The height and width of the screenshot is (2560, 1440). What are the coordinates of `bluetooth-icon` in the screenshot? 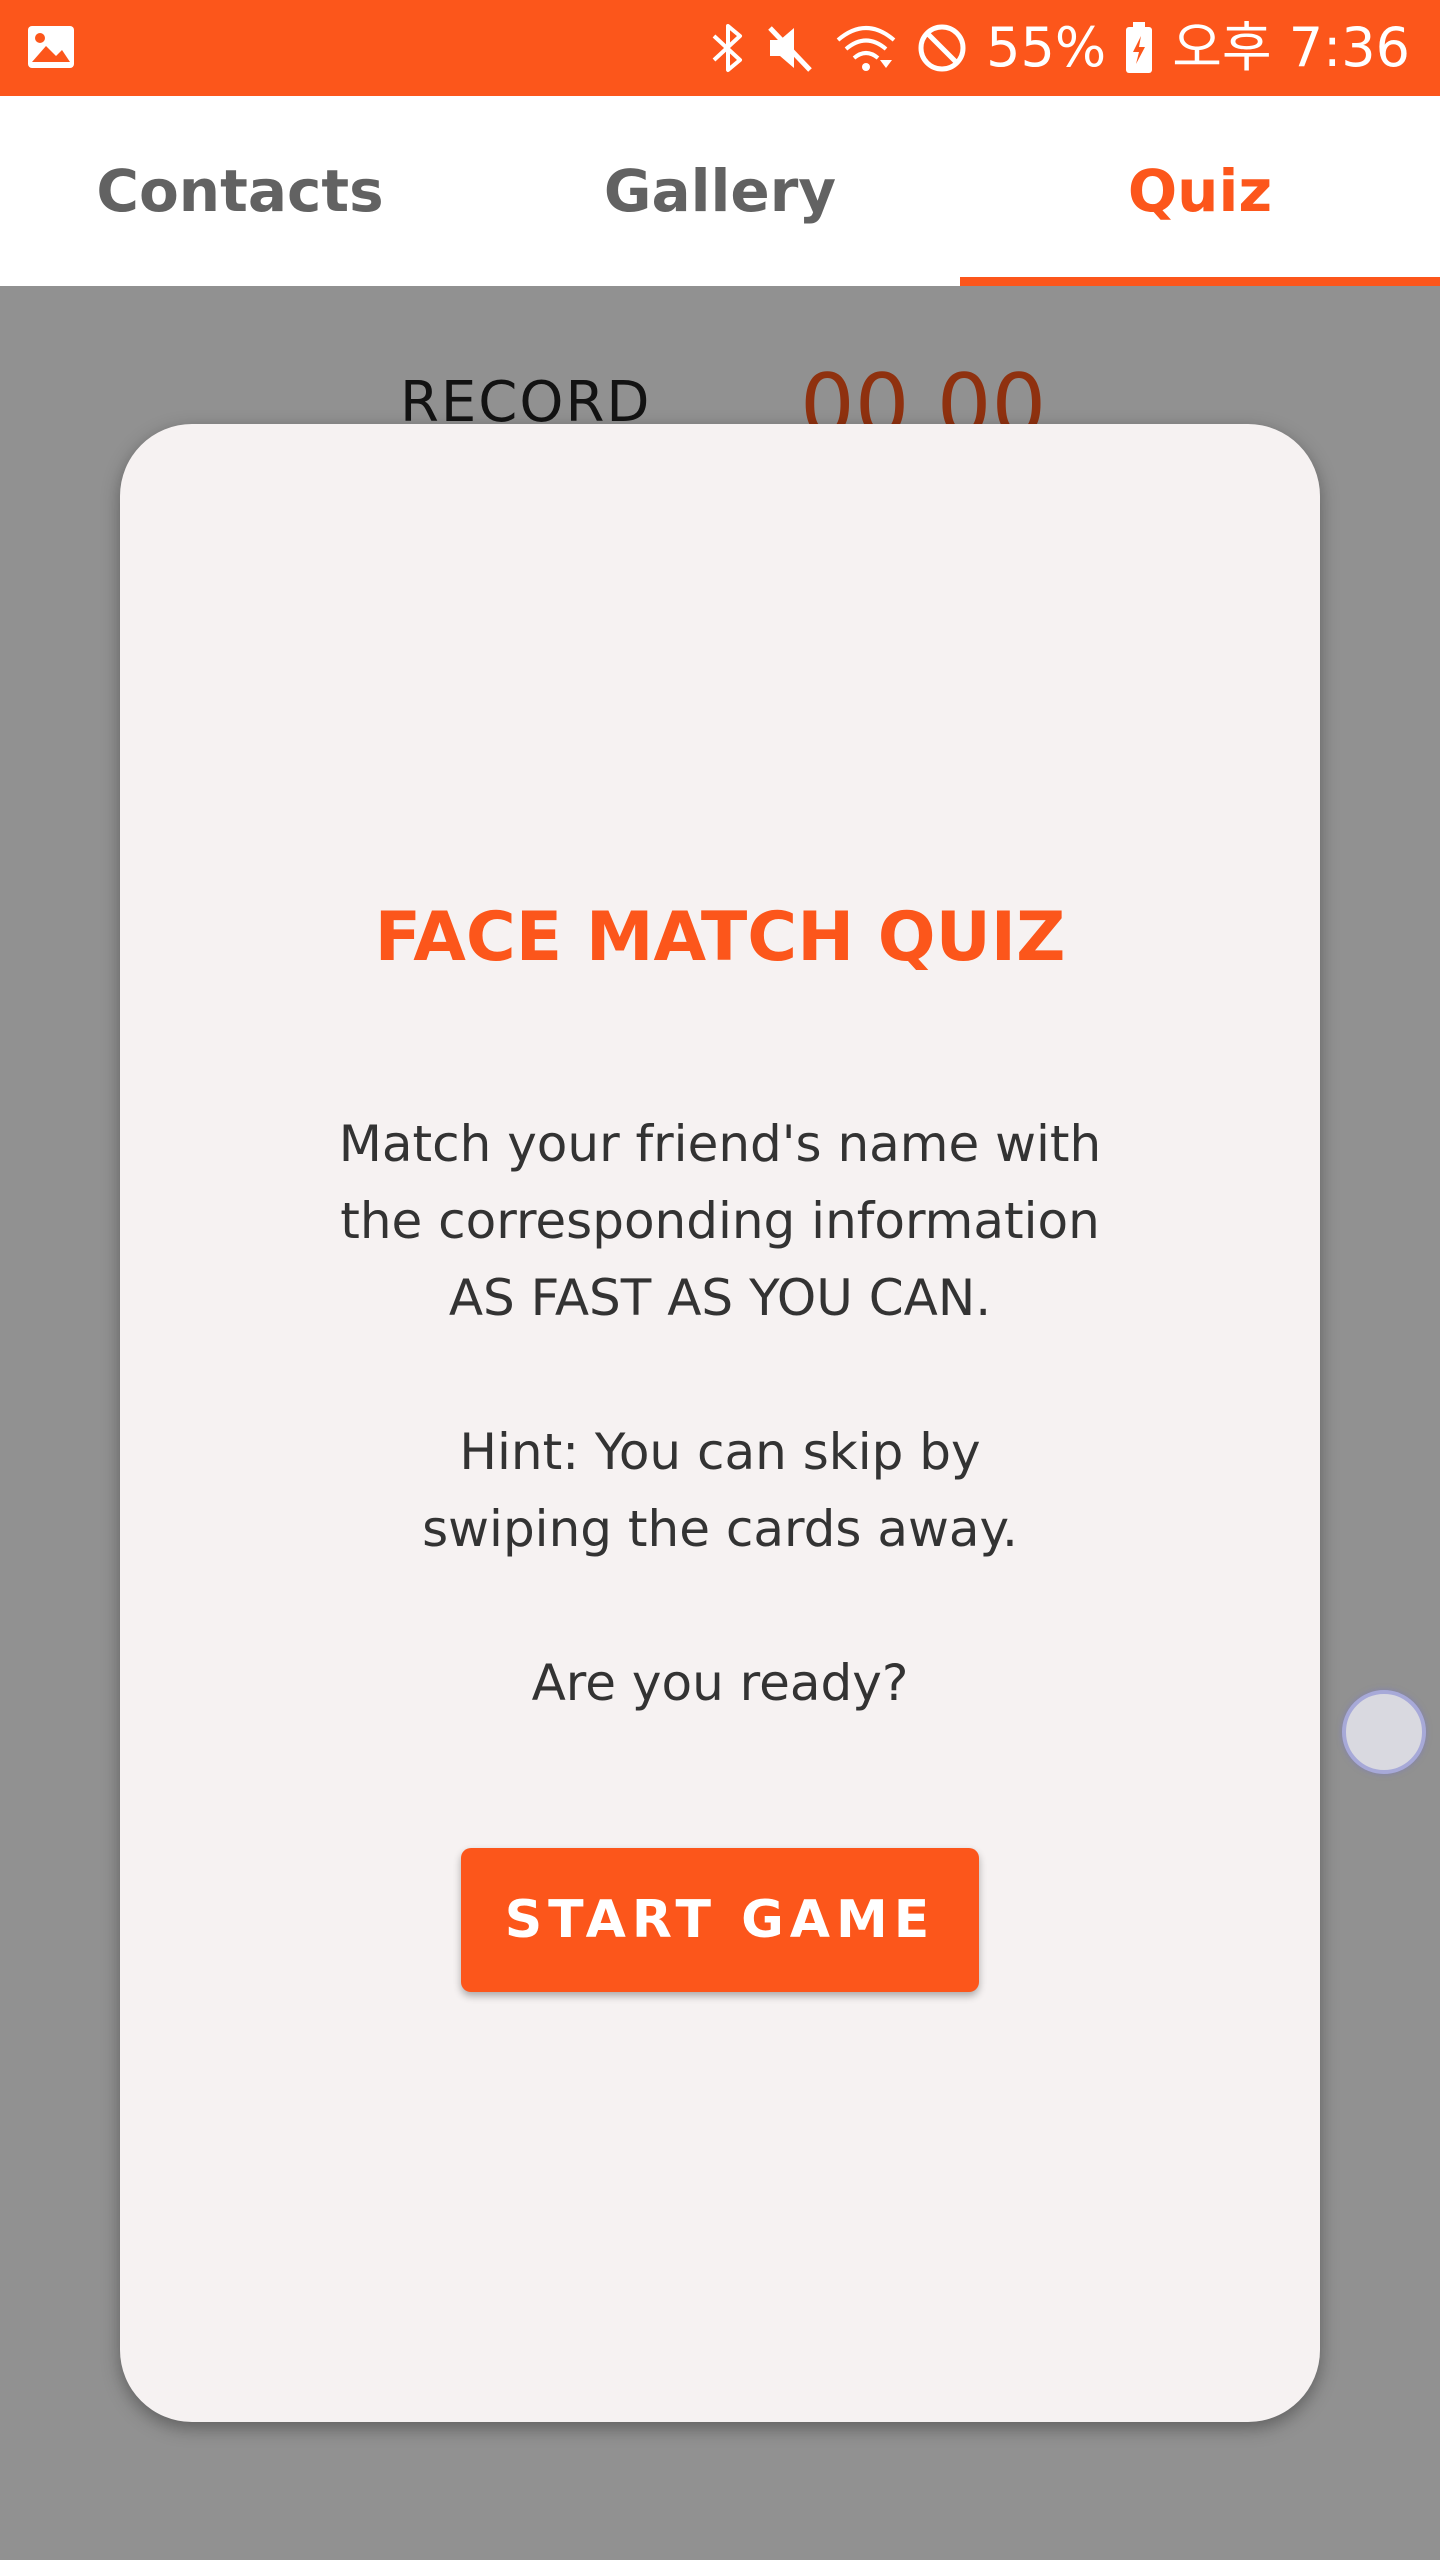 It's located at (728, 48).